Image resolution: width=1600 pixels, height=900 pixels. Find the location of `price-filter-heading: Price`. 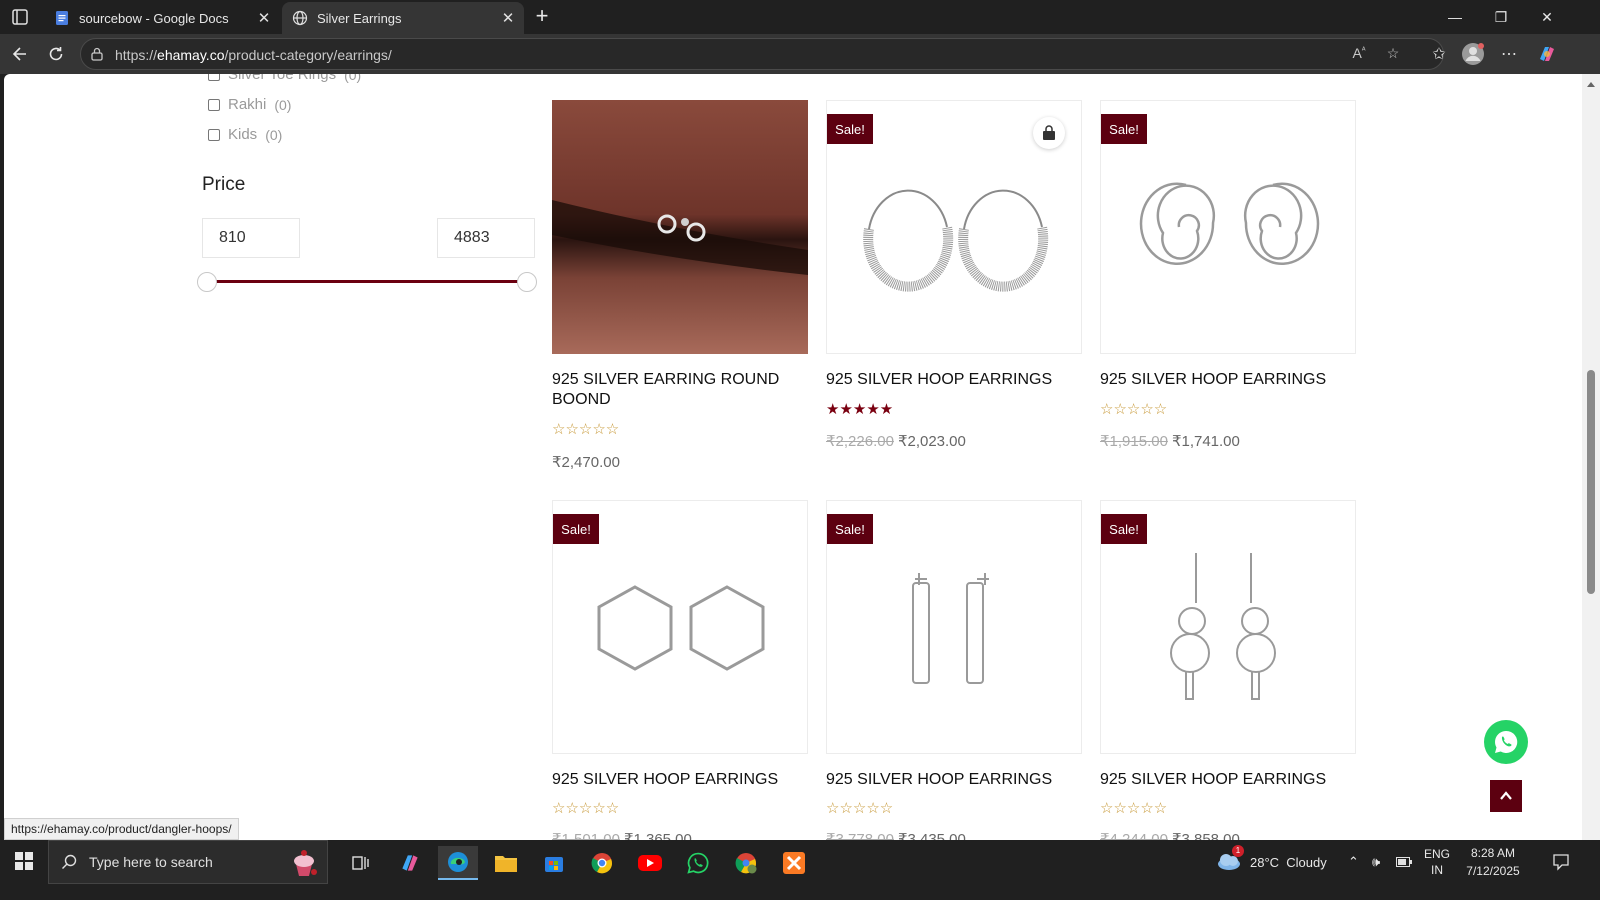

price-filter-heading: Price is located at coordinates (224, 184).